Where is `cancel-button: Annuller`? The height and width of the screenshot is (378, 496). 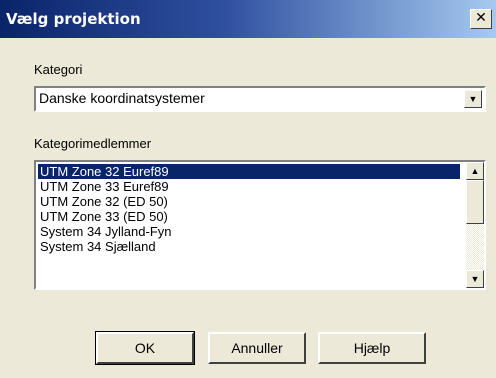
cancel-button: Annuller is located at coordinates (257, 348).